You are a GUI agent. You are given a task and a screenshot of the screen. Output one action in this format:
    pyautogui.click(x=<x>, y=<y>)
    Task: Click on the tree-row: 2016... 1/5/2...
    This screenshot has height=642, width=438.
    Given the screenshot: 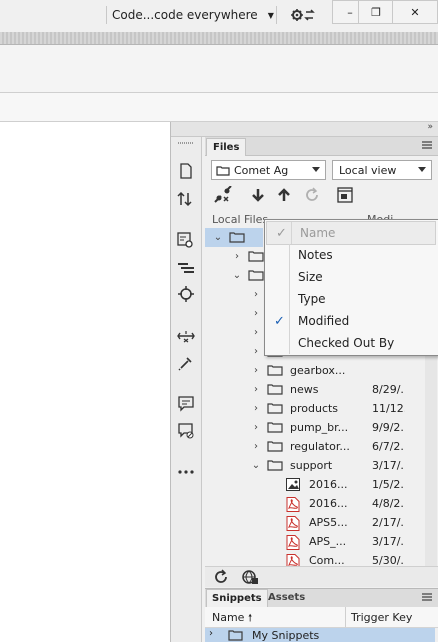 What is the action you would take?
    pyautogui.click(x=305, y=484)
    